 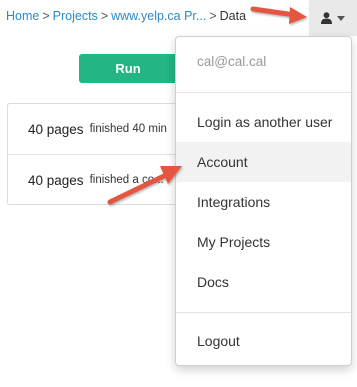 I want to click on breadcrumb-home: Home, so click(x=22, y=16).